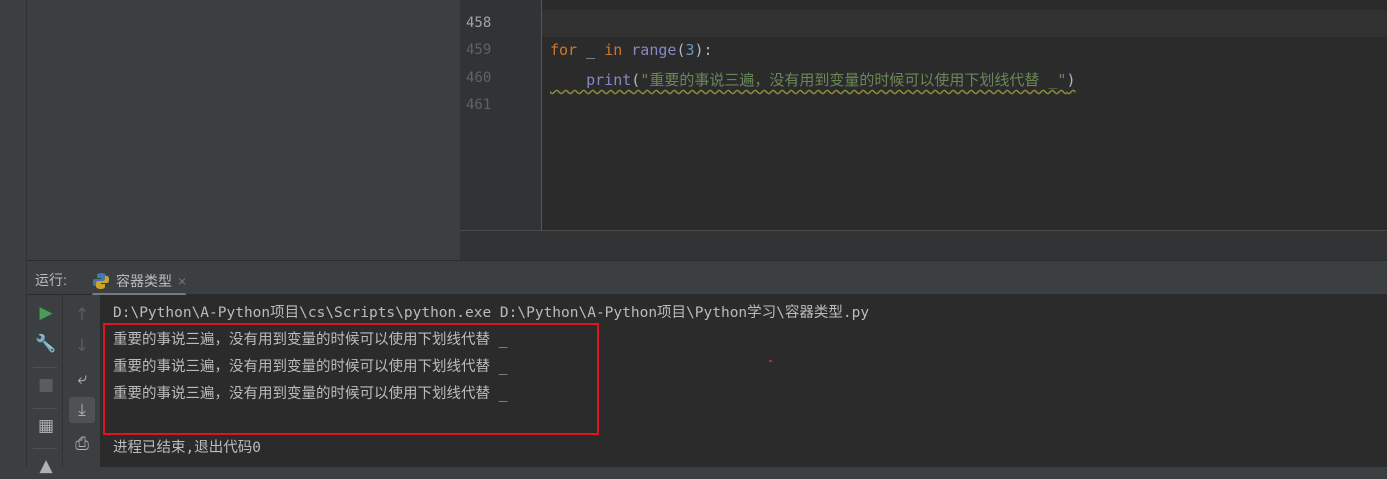  I want to click on exit-message: 进程已结束,退出代码0, so click(187, 448).